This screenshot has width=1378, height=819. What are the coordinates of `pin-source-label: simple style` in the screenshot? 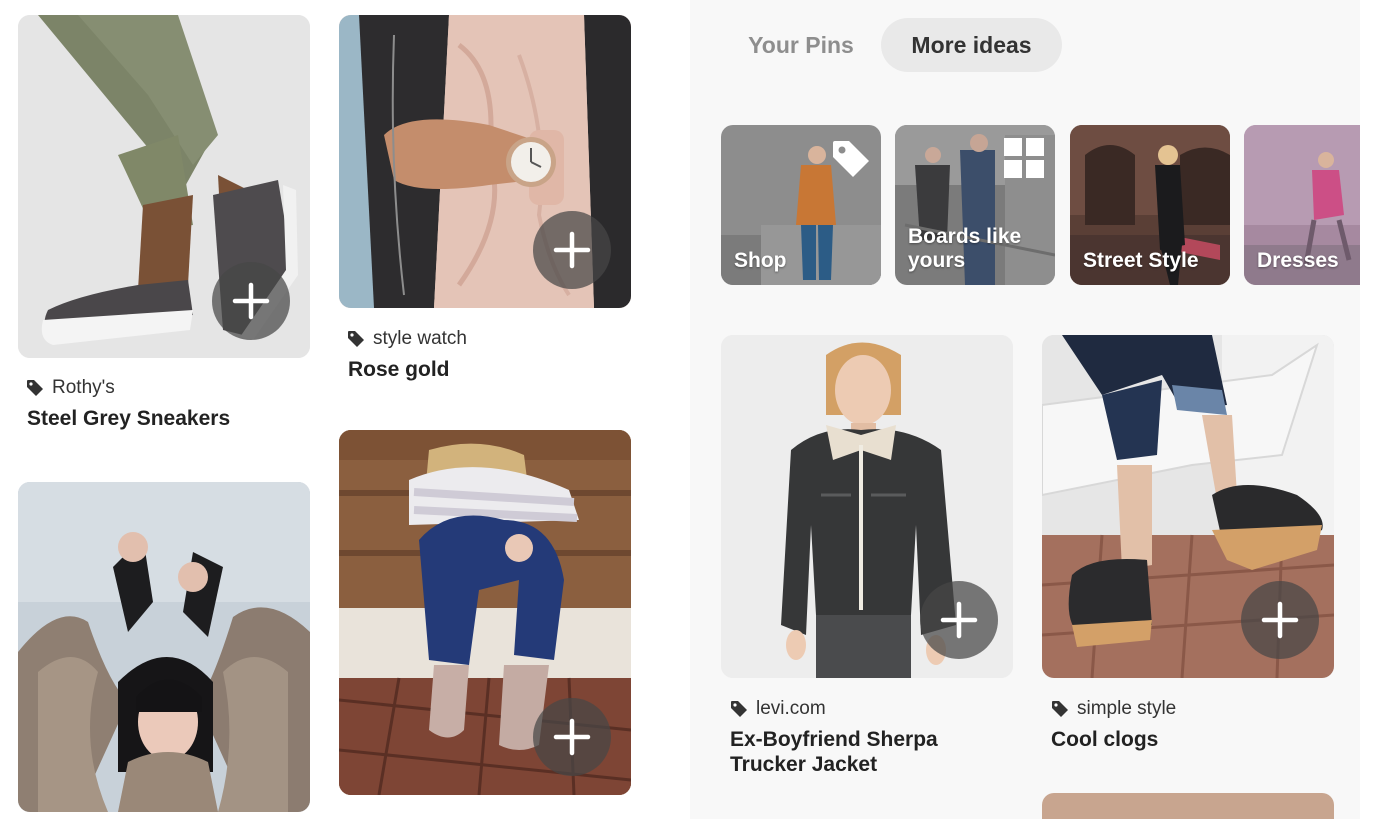 It's located at (1127, 708).